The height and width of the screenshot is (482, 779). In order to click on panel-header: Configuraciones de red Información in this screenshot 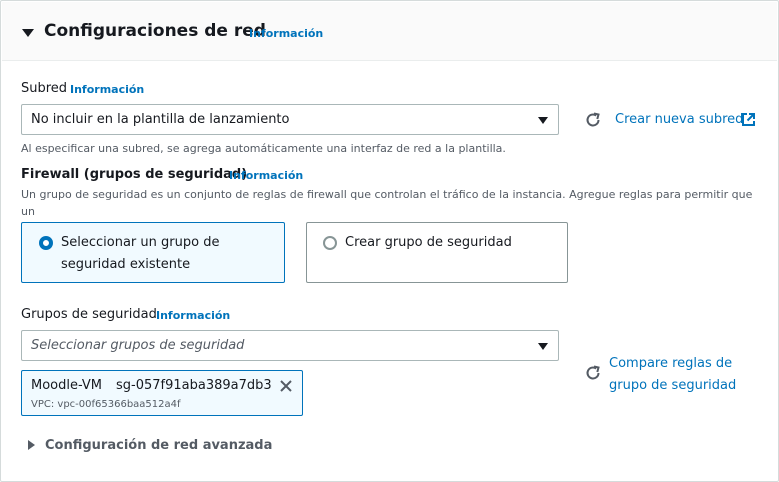, I will do `click(389, 31)`.